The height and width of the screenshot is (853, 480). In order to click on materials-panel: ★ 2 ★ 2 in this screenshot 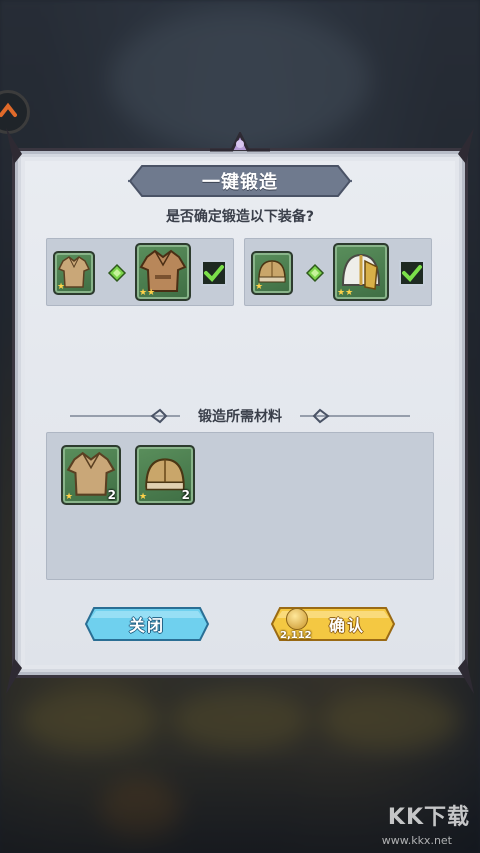, I will do `click(240, 506)`.